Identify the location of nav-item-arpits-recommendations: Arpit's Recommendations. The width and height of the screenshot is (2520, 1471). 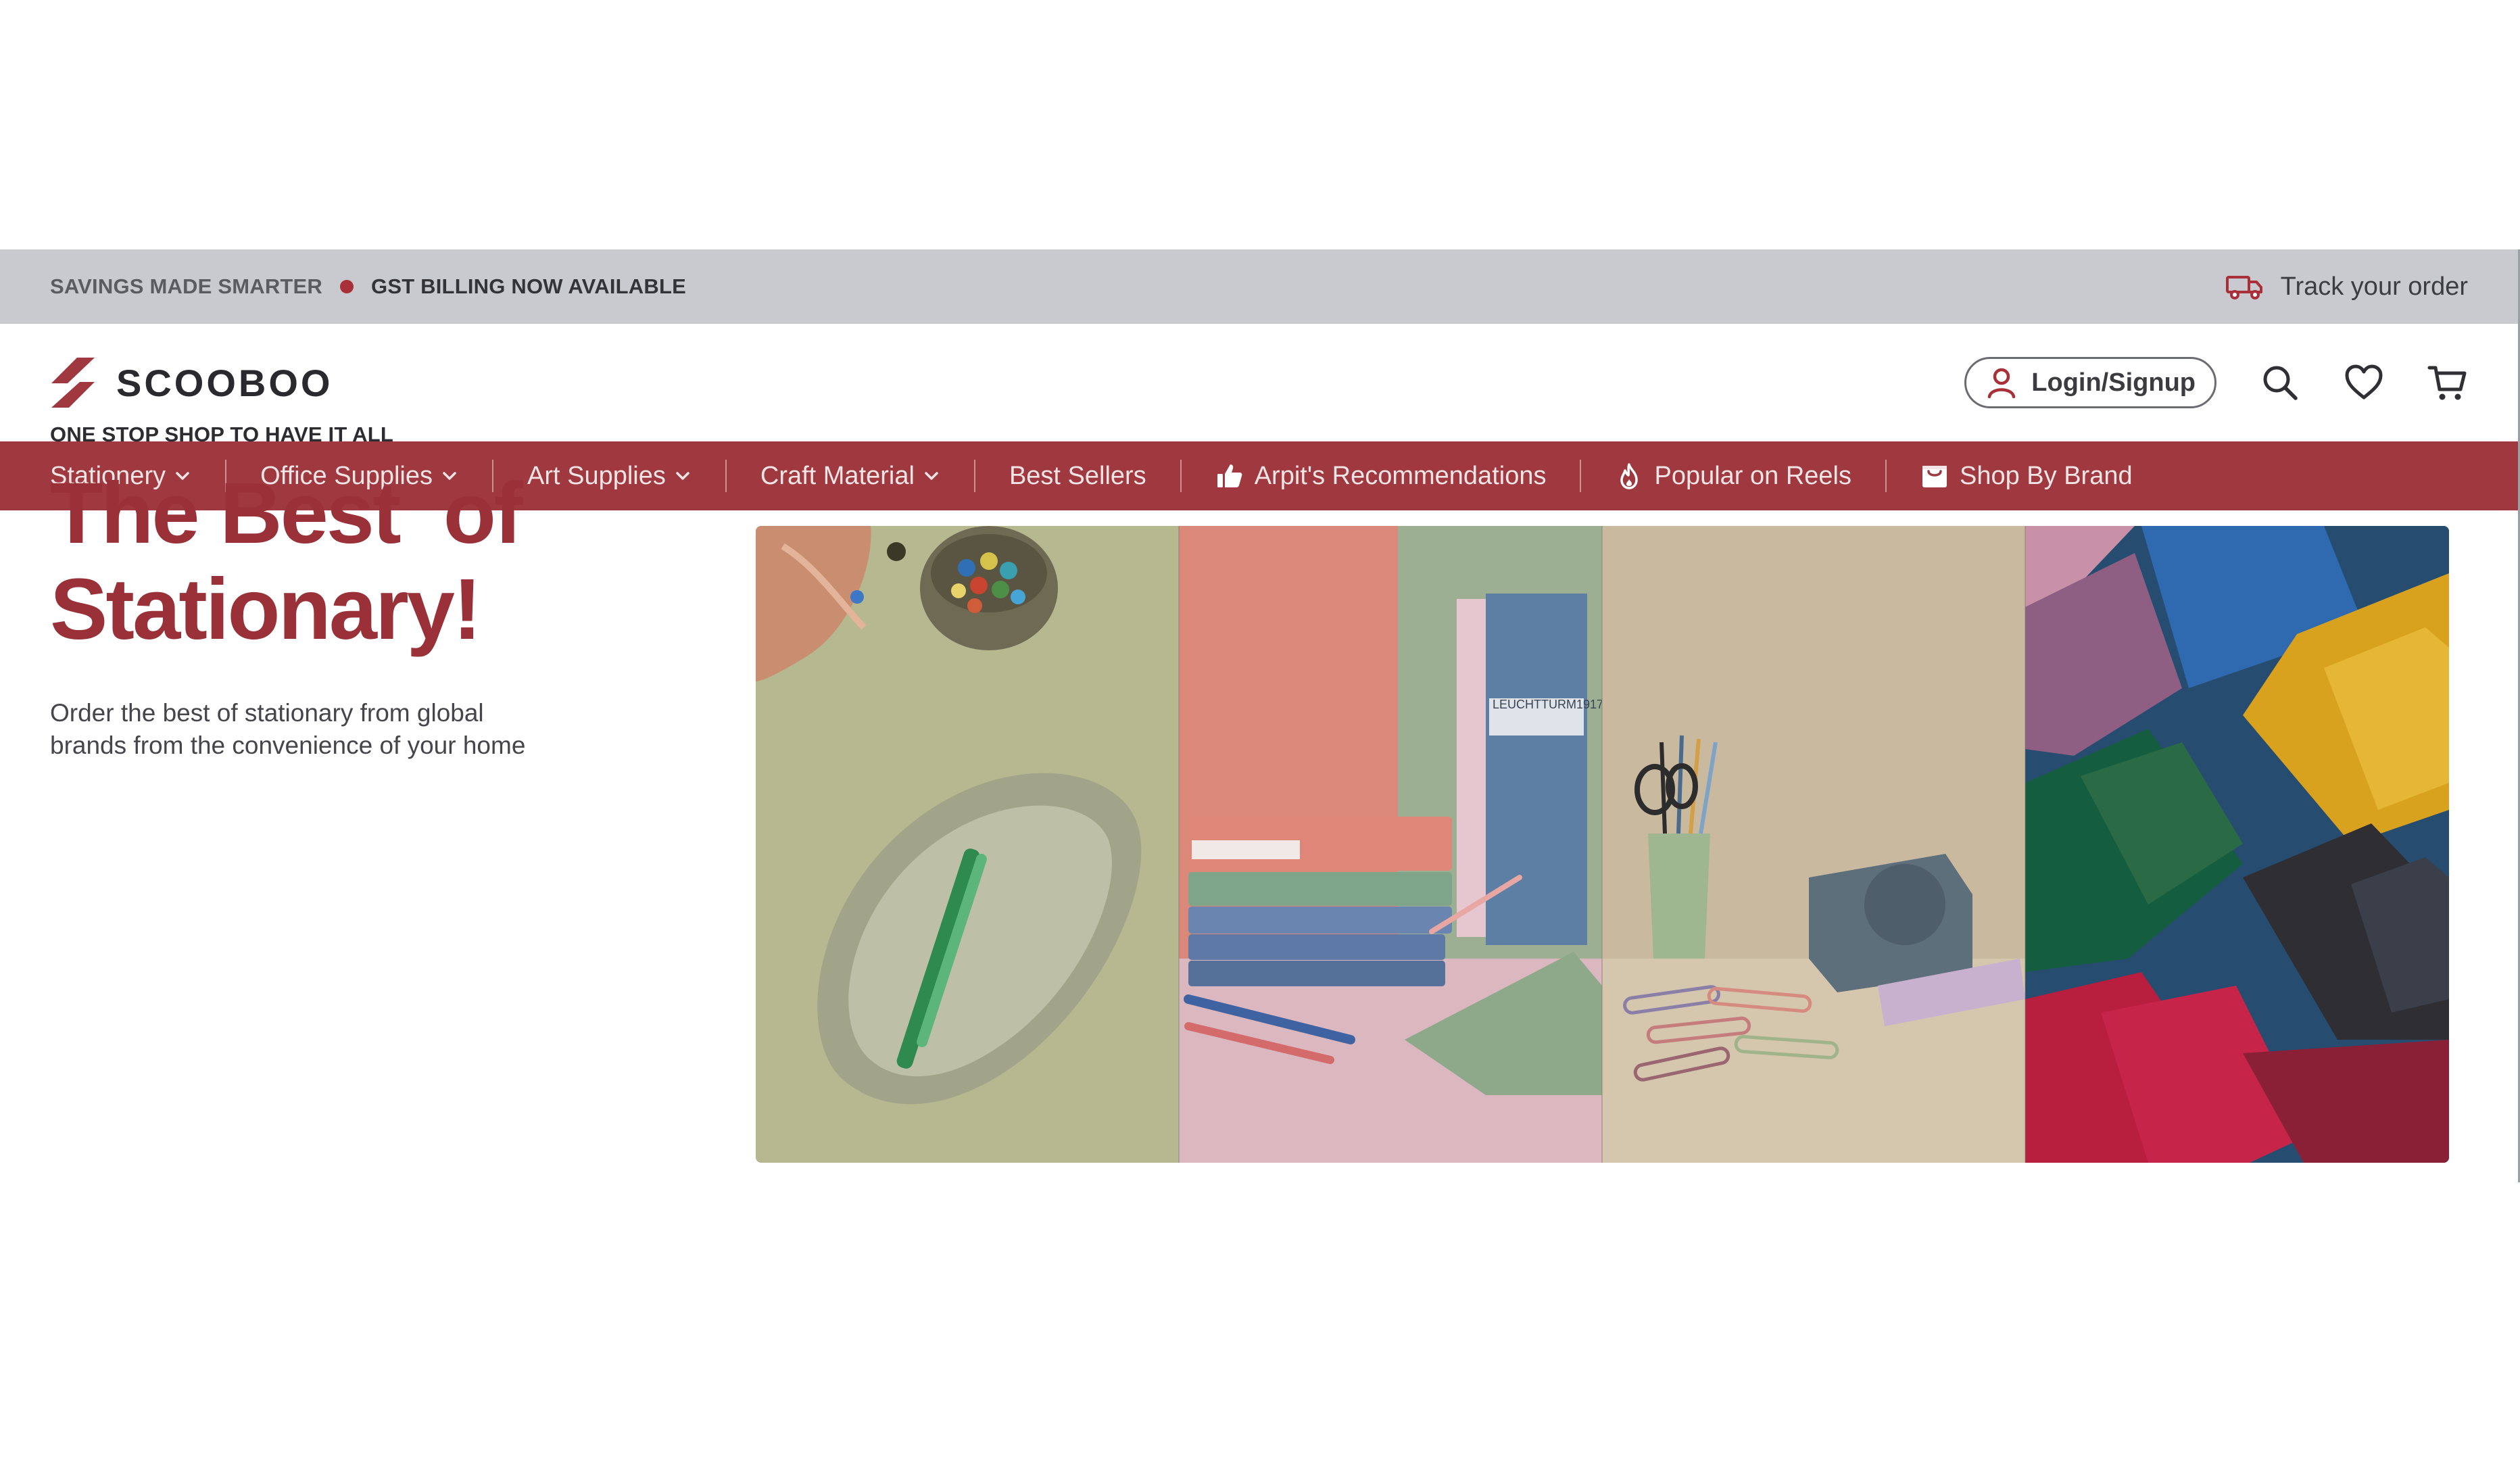
(1381, 476).